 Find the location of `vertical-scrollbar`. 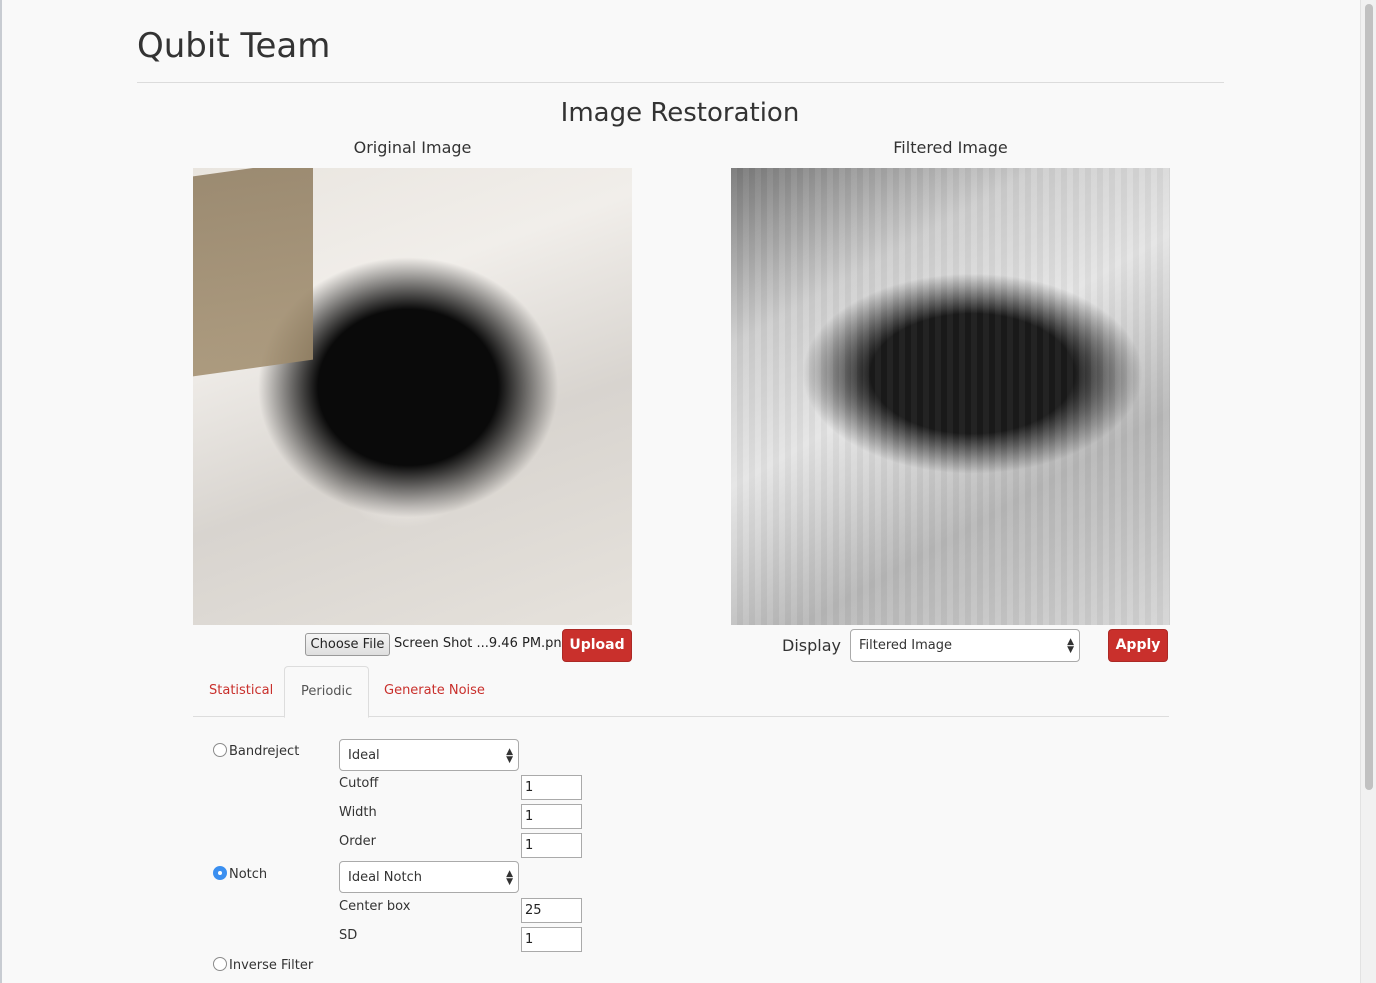

vertical-scrollbar is located at coordinates (1368, 491).